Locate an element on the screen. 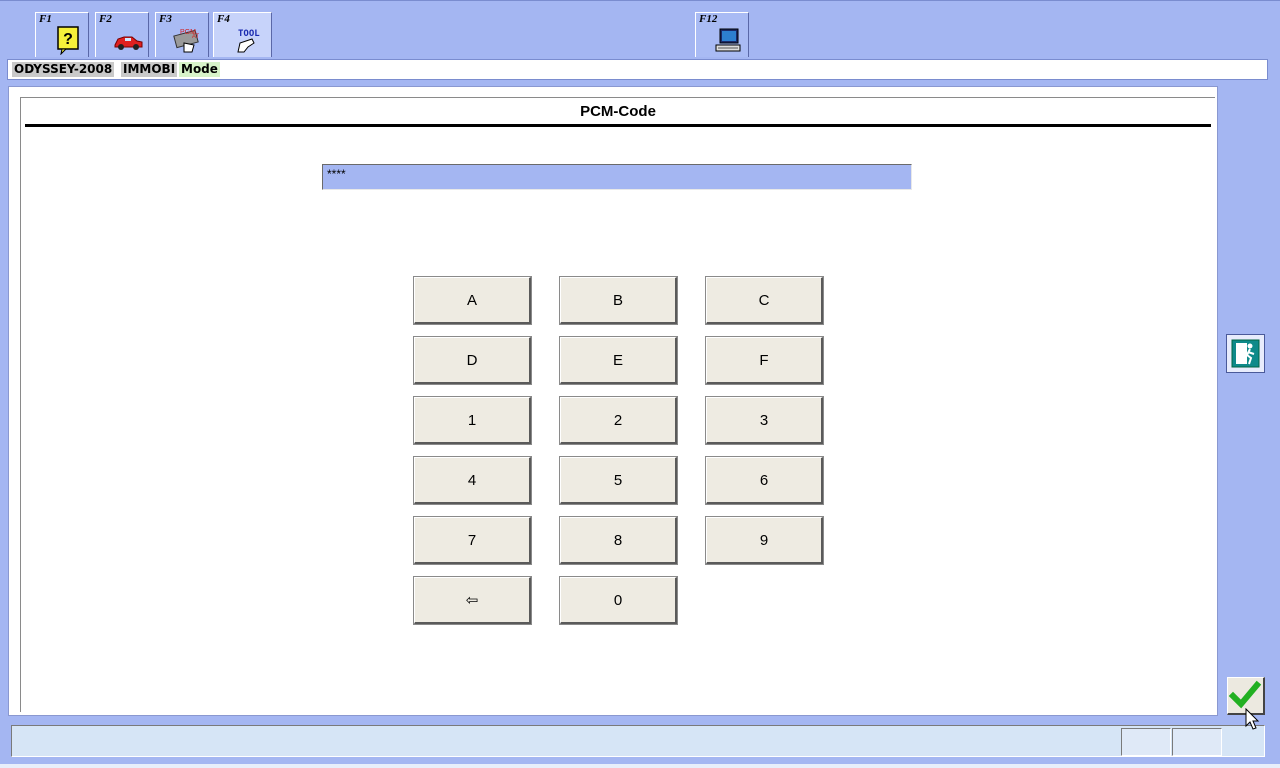 The height and width of the screenshot is (768, 1280). f1-help-button: F1 ? is located at coordinates (62, 34).